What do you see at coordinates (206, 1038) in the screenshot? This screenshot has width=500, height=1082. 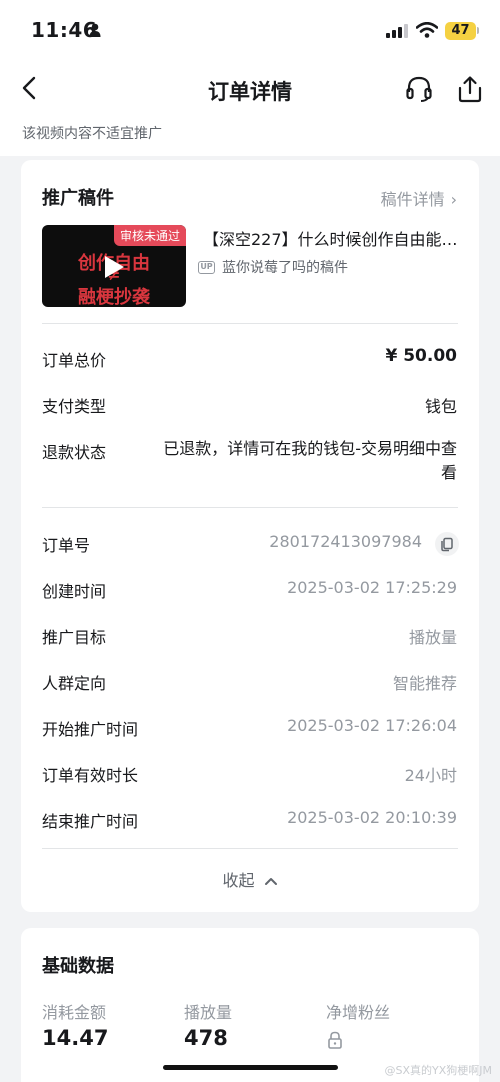 I see `plays-value: 478` at bounding box center [206, 1038].